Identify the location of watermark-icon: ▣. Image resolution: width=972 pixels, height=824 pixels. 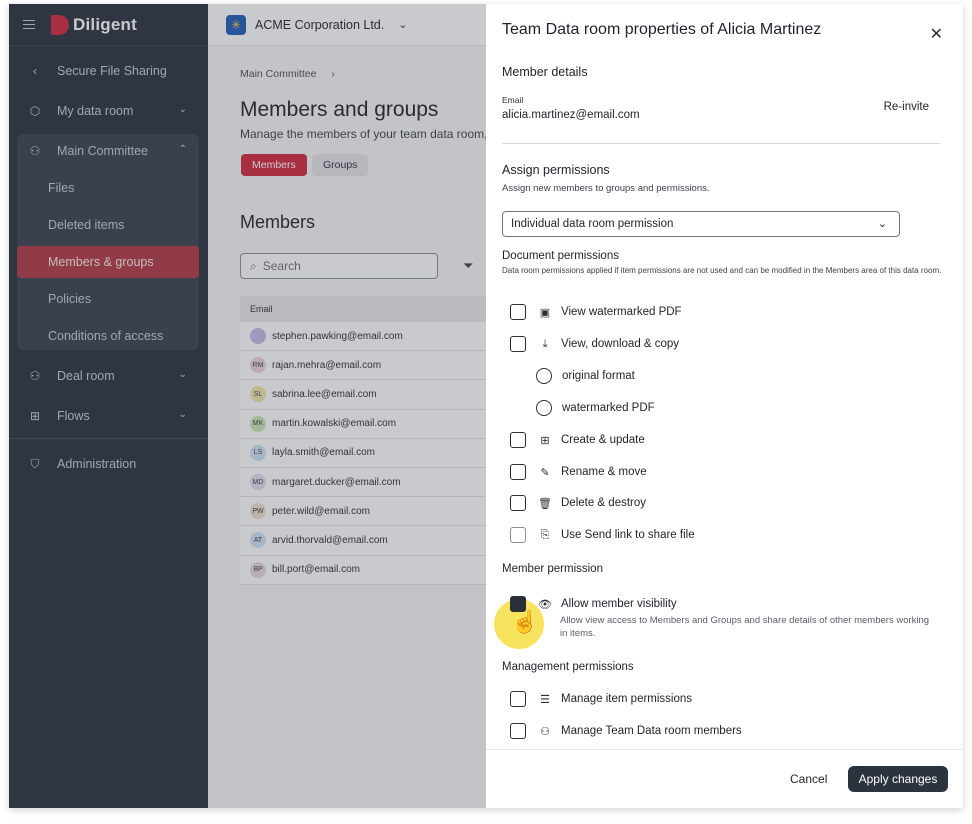
(545, 312).